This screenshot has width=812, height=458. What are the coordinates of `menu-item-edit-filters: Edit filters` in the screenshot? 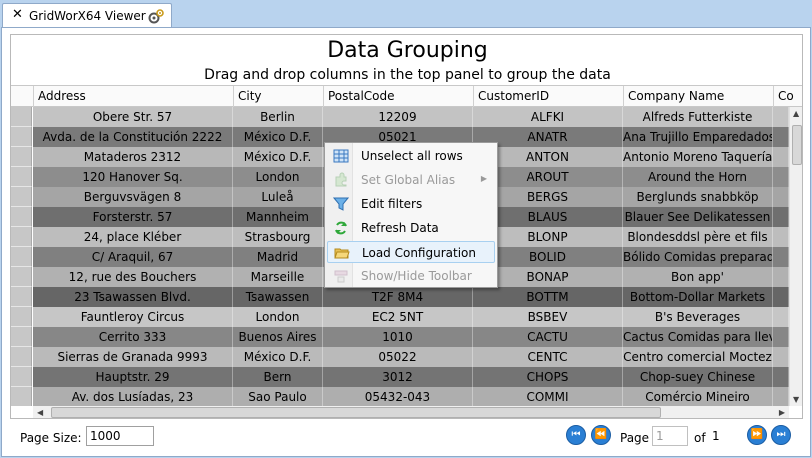 It's located at (411, 204).